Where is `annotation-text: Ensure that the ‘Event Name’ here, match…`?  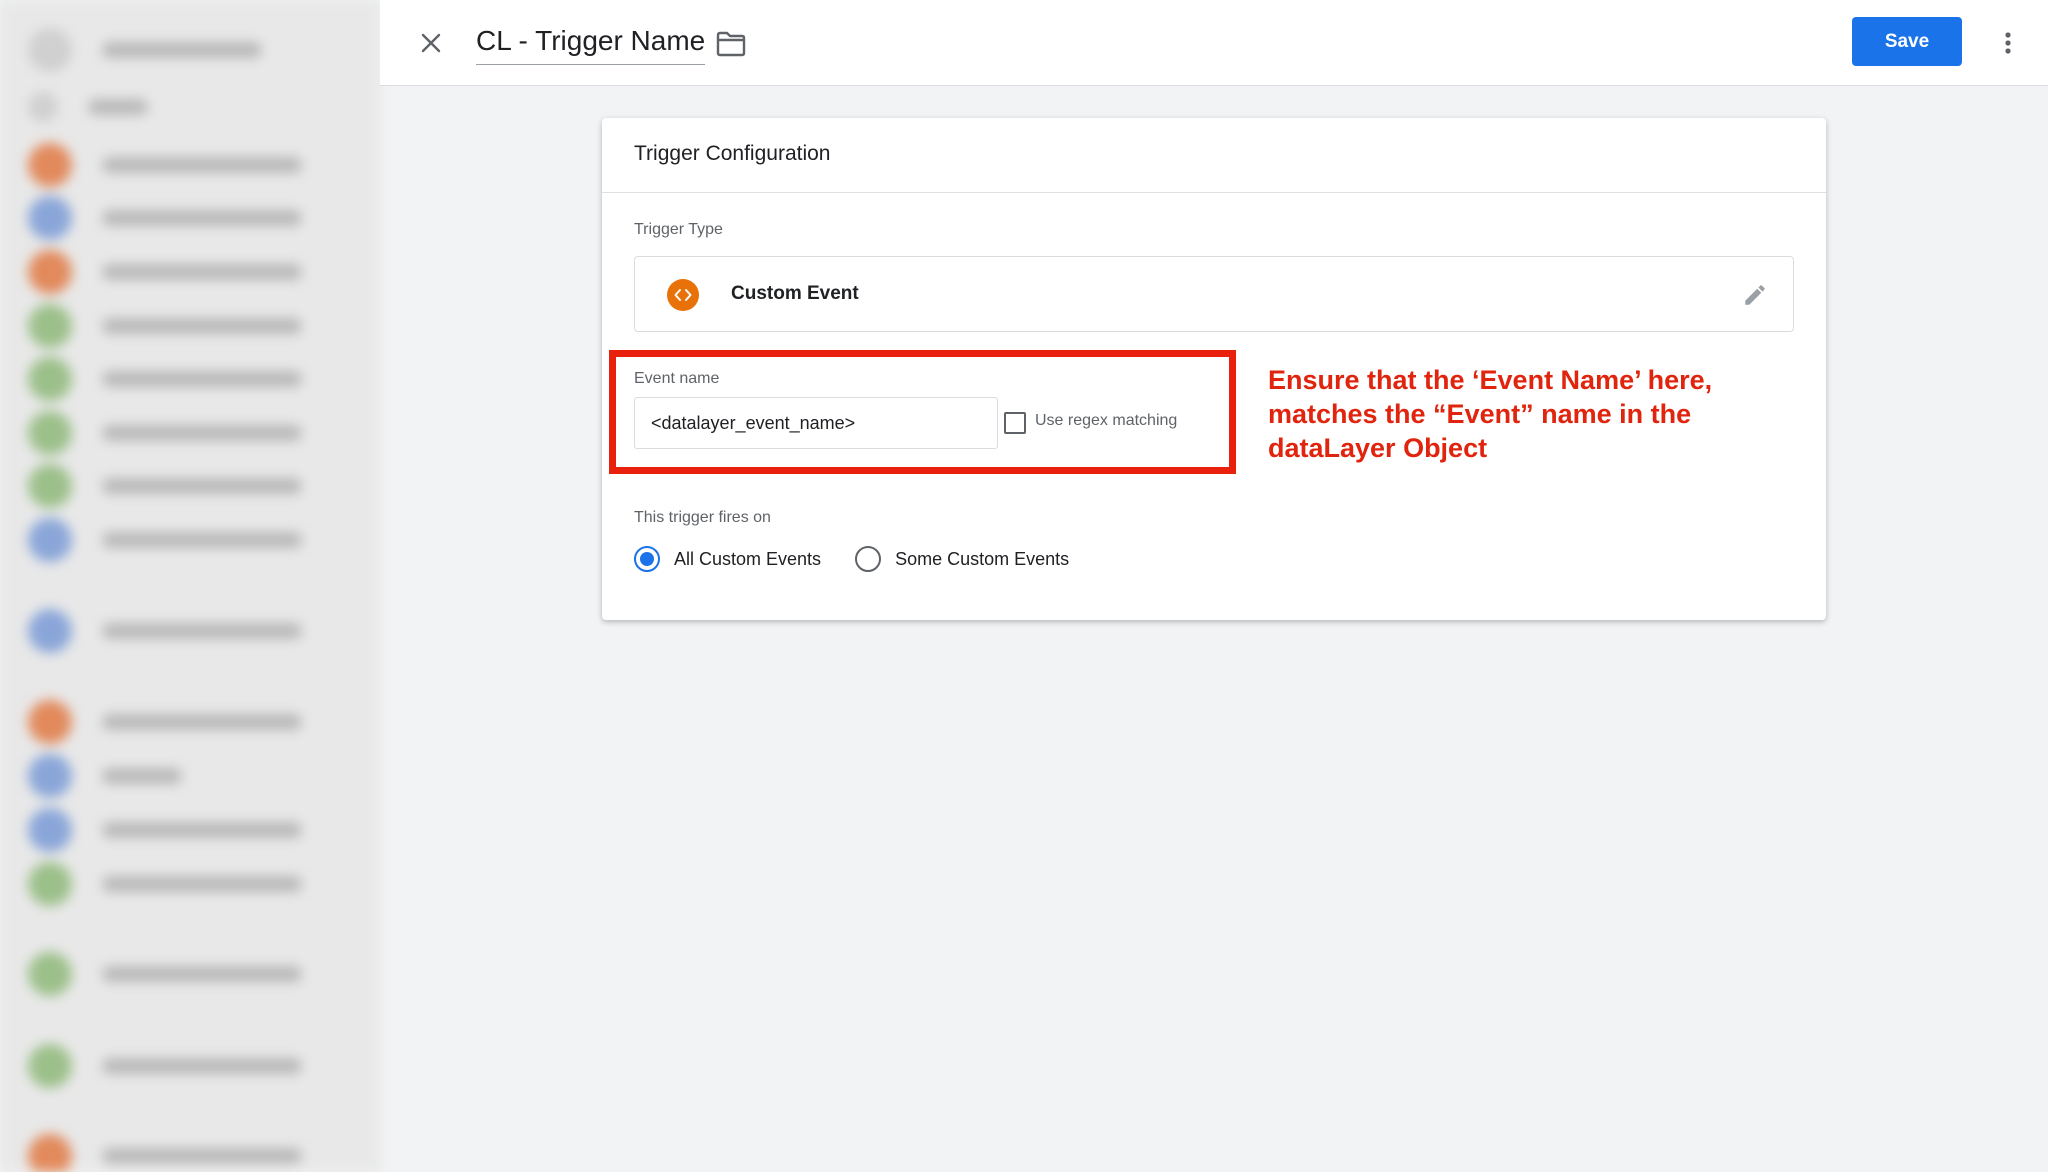
annotation-text: Ensure that the ‘Event Name’ here, match… is located at coordinates (1490, 414).